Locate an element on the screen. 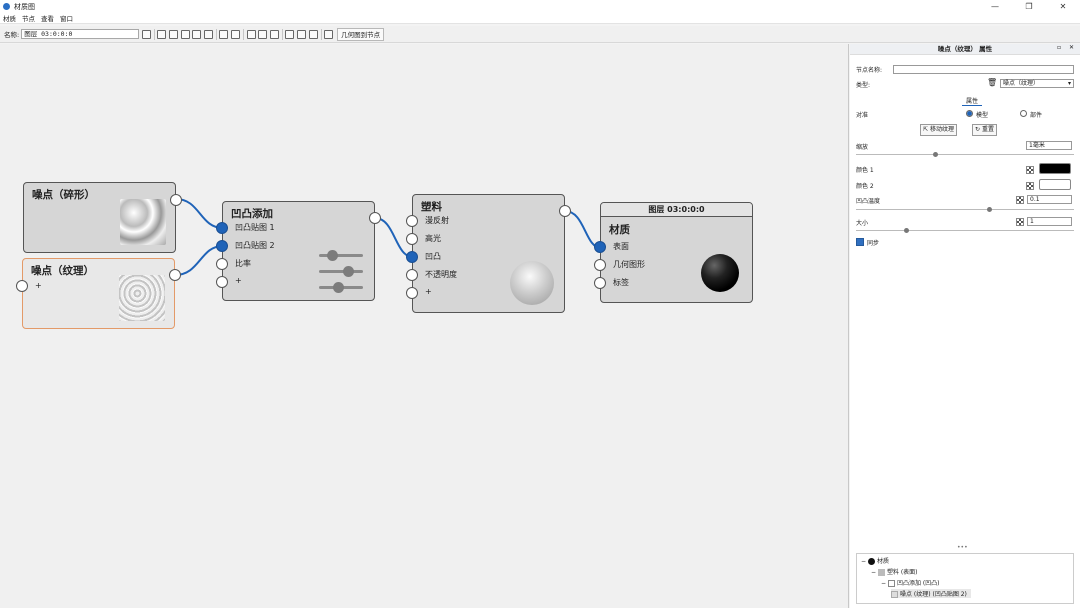  port-label: 标签 is located at coordinates (621, 282).